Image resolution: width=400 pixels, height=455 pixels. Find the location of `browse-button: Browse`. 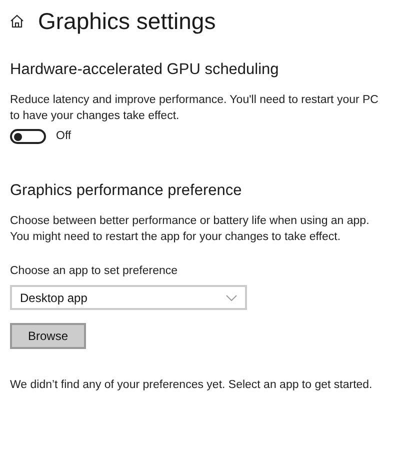

browse-button: Browse is located at coordinates (48, 336).